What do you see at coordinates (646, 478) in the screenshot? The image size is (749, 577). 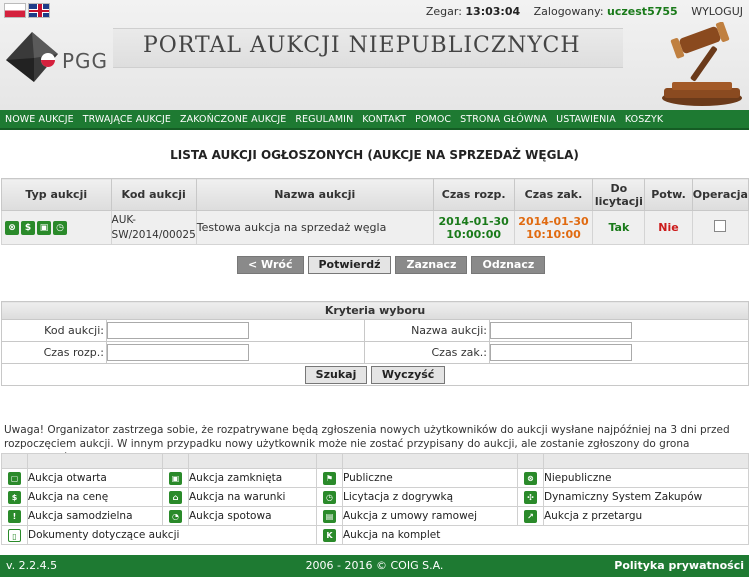 I see `legend-non-public: Niepubliczne` at bounding box center [646, 478].